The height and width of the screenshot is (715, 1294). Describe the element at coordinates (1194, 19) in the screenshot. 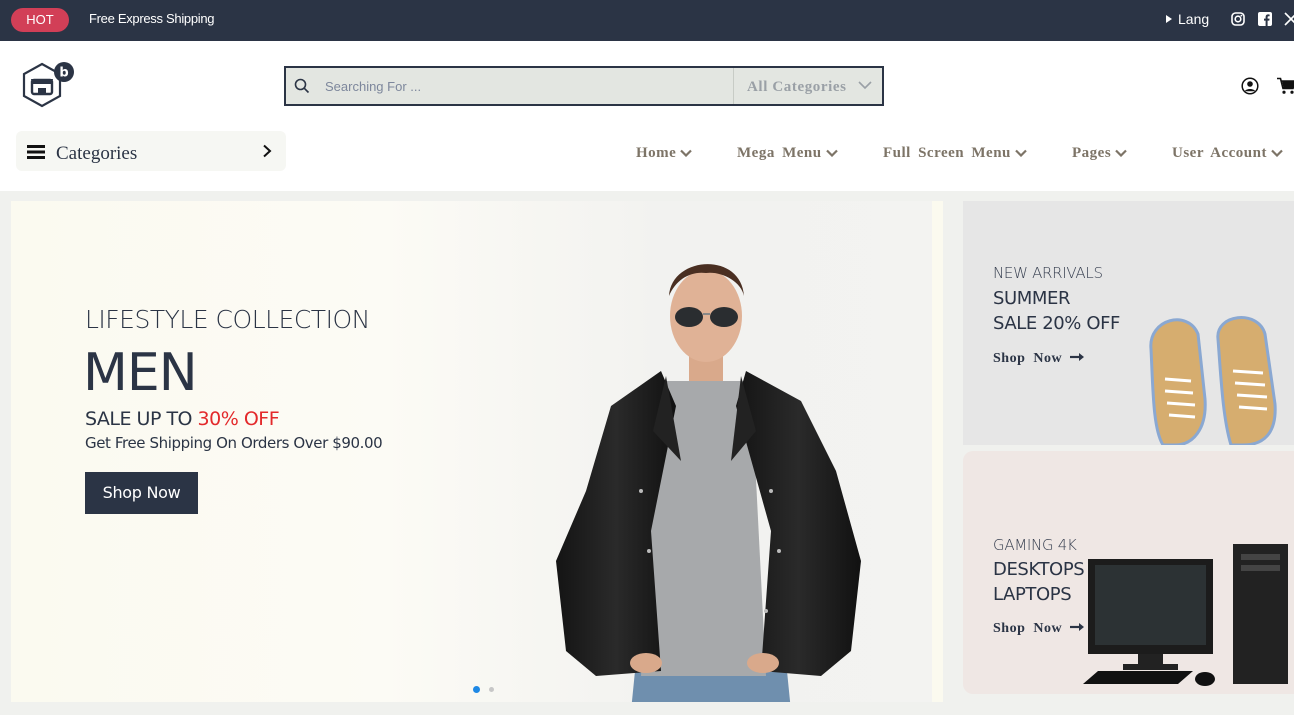

I see `language-label: Lang` at that location.